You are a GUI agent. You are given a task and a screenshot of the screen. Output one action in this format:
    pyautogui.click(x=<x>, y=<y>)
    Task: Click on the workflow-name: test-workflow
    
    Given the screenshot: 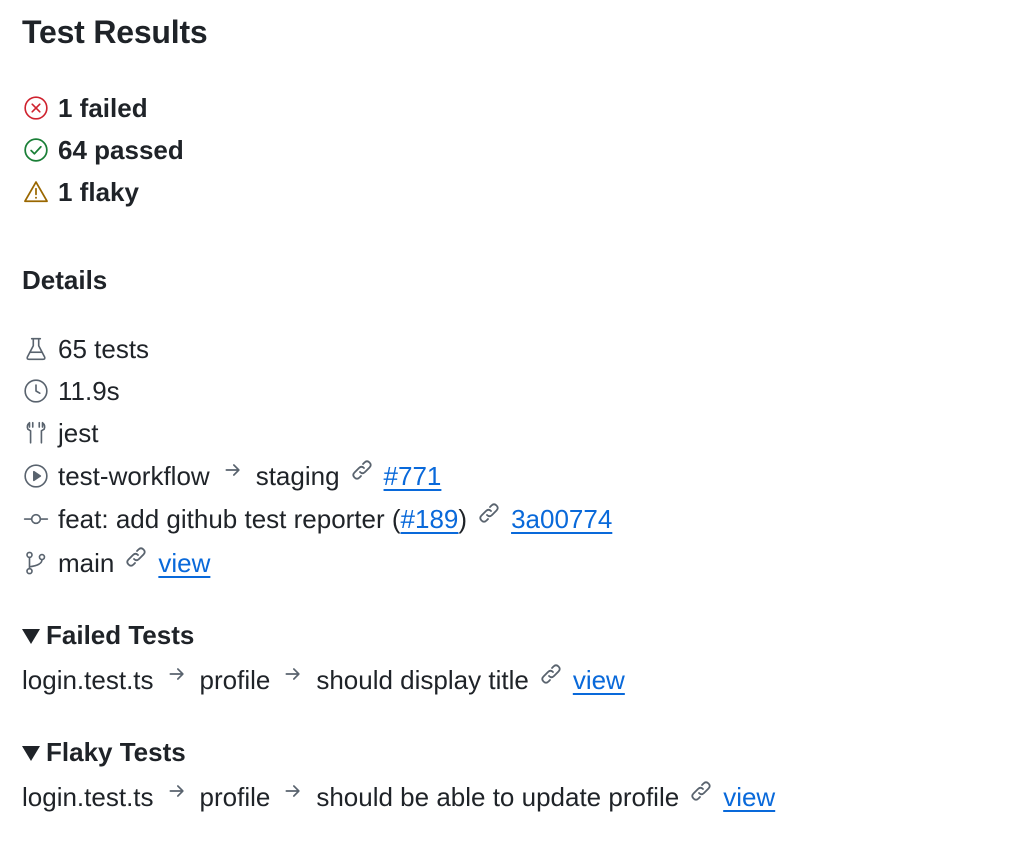 What is the action you would take?
    pyautogui.click(x=134, y=476)
    